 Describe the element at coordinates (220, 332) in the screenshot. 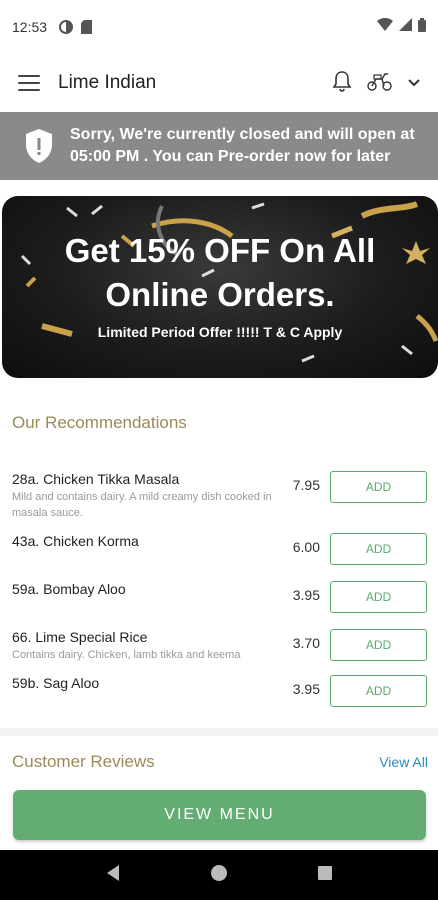

I see `promo-subtitle: Limited Period Offer !!!!! T & C Apply` at that location.